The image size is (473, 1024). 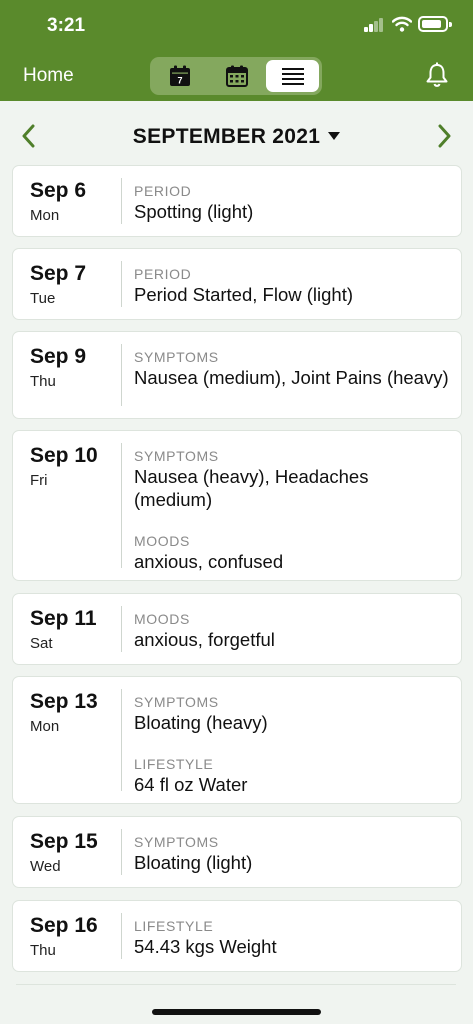 I want to click on entry-day: Sep 7, so click(x=58, y=273).